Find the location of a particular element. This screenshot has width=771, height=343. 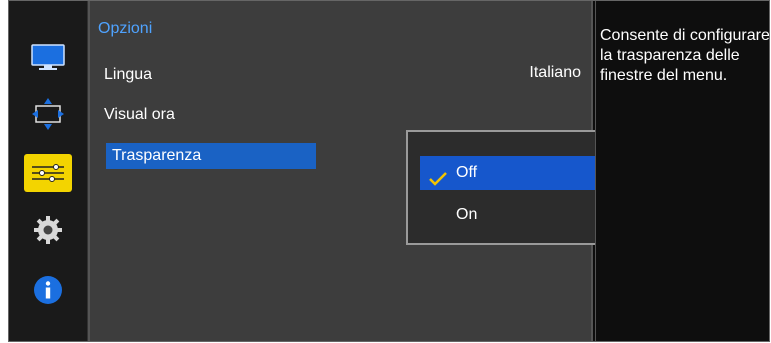

menu-item-value-lingua: Italiano is located at coordinates (555, 72).